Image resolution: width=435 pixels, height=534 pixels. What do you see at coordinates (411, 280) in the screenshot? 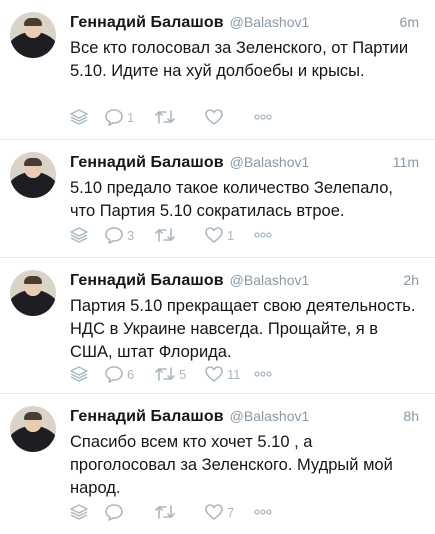
I see `timestamp: 2h` at bounding box center [411, 280].